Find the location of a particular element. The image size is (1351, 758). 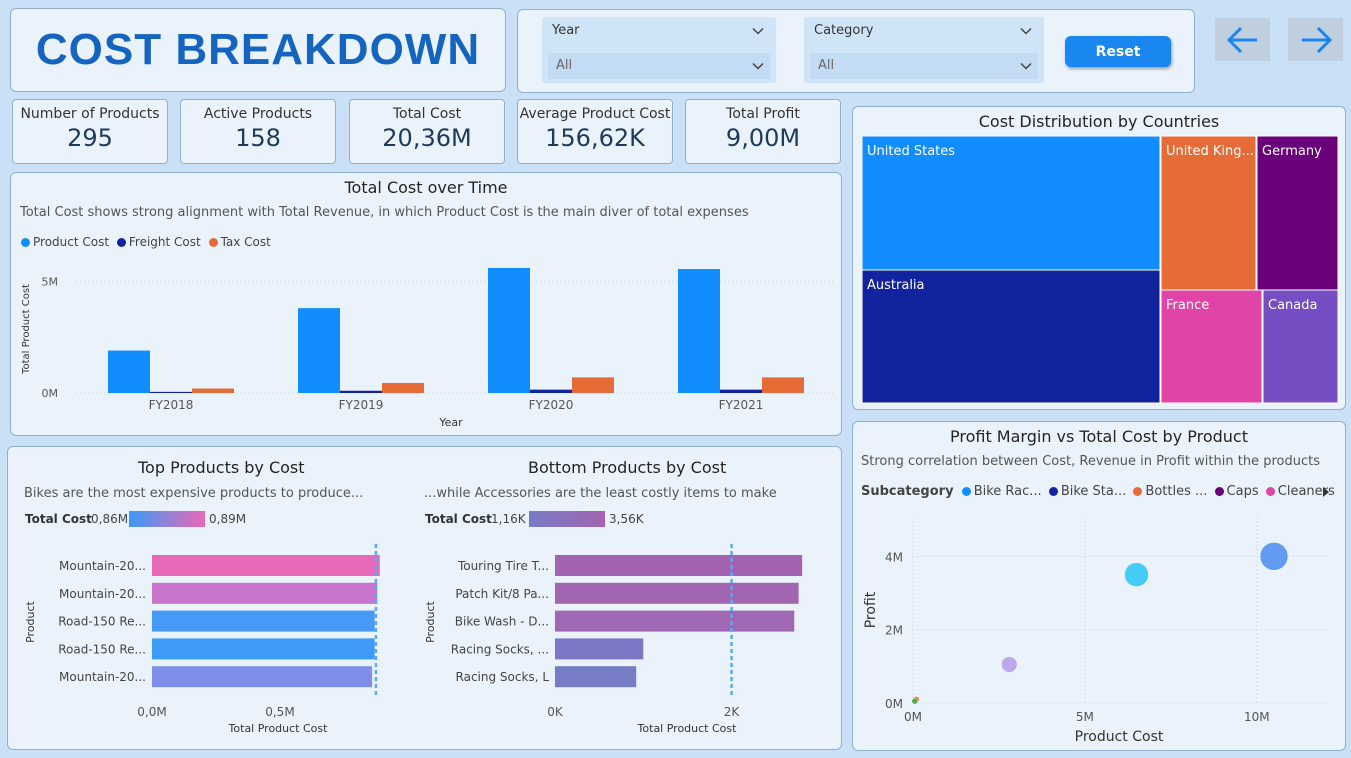

kpi-value: 9,00M is located at coordinates (763, 138).